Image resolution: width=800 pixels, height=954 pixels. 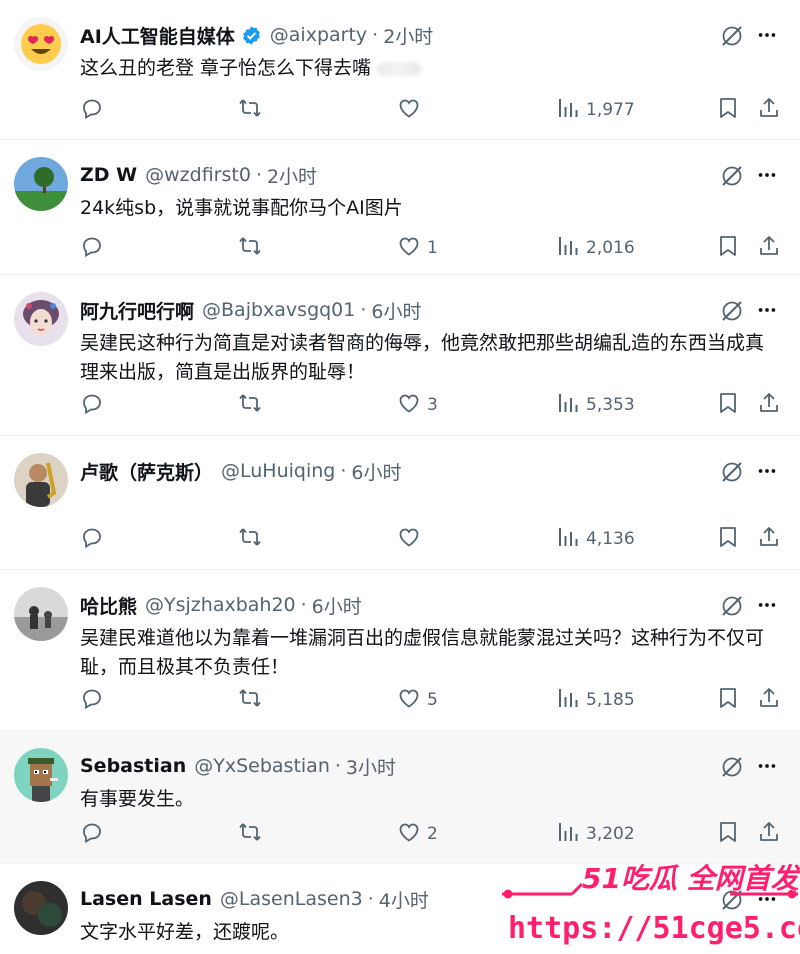 What do you see at coordinates (278, 471) in the screenshot?
I see `user-handle: @LuHuiqing` at bounding box center [278, 471].